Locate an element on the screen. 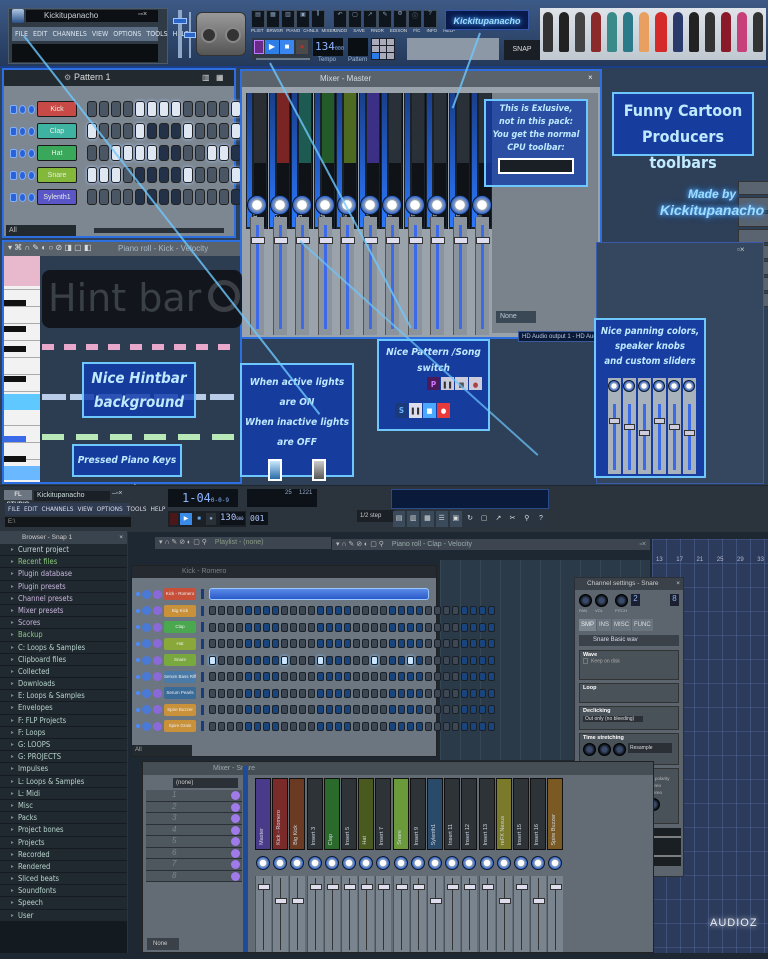 The height and width of the screenshot is (959, 768). window-controls-right: ▫× is located at coordinates (741, 249).